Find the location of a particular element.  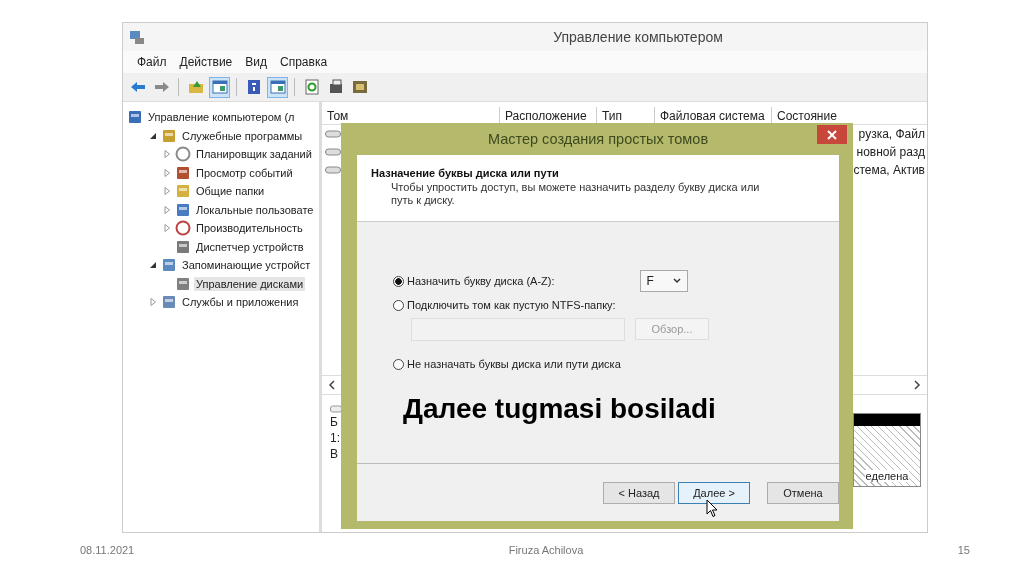

tree-item: Управление компьютером (л is located at coordinates (221, 117).